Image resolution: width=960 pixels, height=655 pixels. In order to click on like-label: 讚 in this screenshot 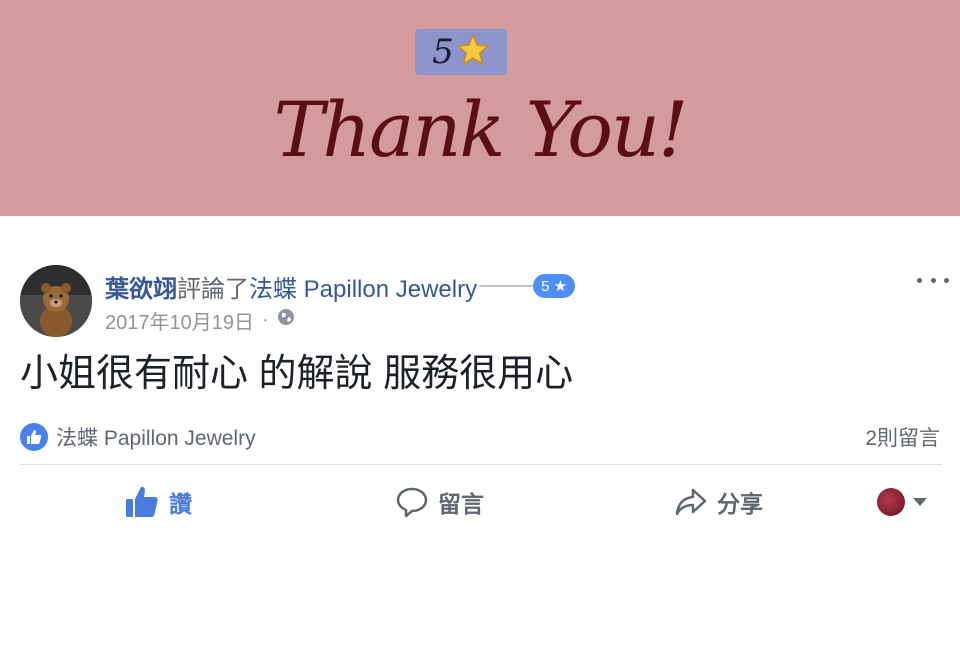, I will do `click(180, 504)`.